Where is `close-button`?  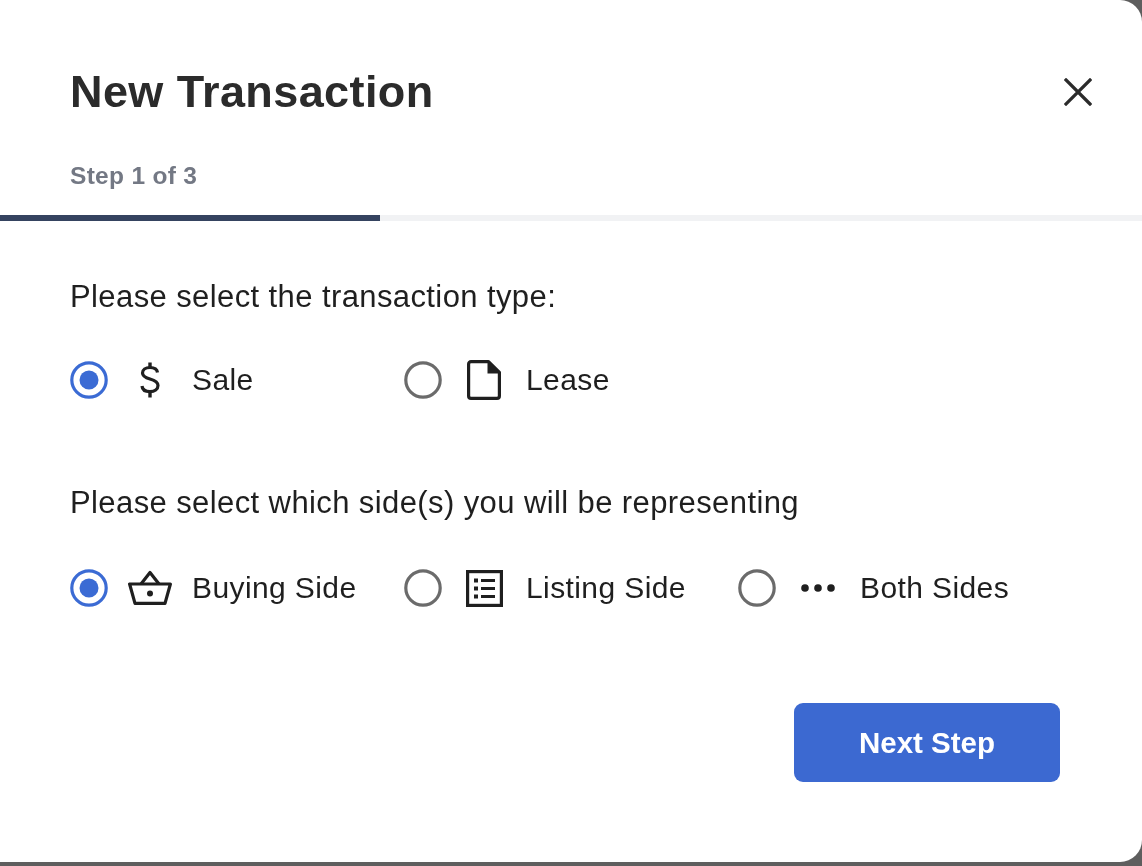
close-button is located at coordinates (1078, 92).